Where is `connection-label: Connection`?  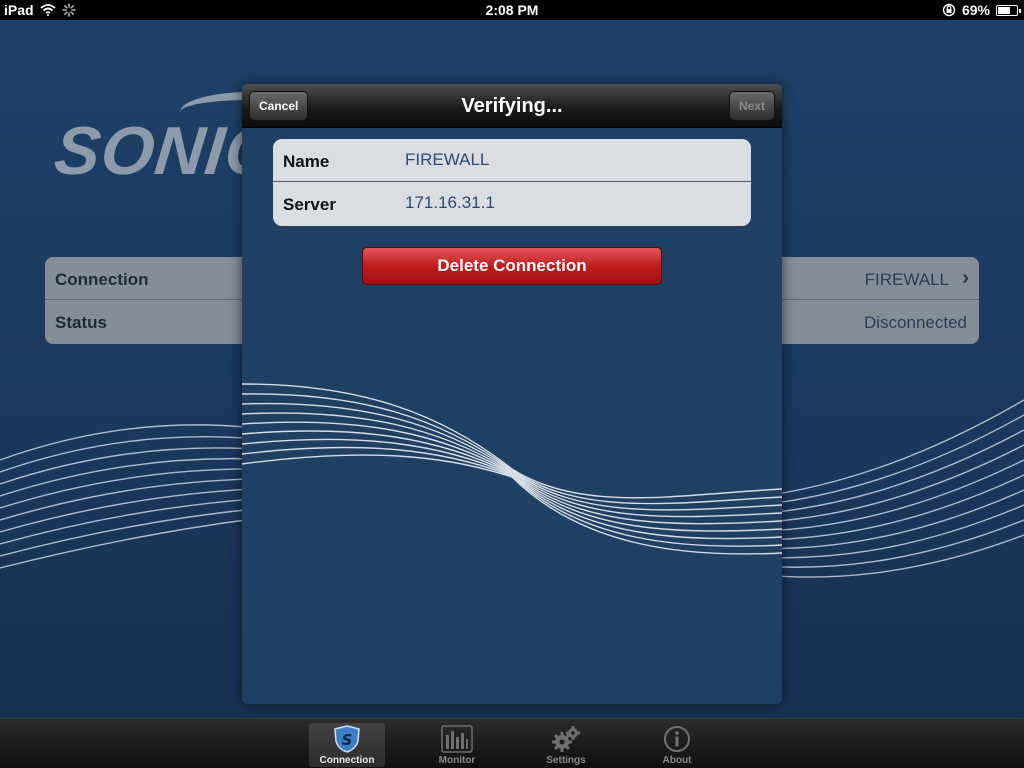 connection-label: Connection is located at coordinates (102, 279).